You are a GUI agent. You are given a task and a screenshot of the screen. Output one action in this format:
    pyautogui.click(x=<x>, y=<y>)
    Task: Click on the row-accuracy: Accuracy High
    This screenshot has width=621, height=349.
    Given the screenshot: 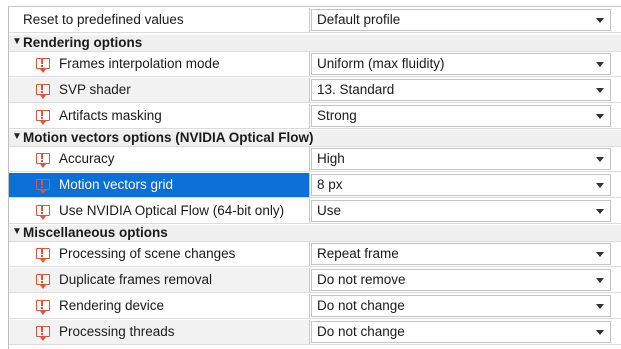 What is the action you would take?
    pyautogui.click(x=315, y=159)
    